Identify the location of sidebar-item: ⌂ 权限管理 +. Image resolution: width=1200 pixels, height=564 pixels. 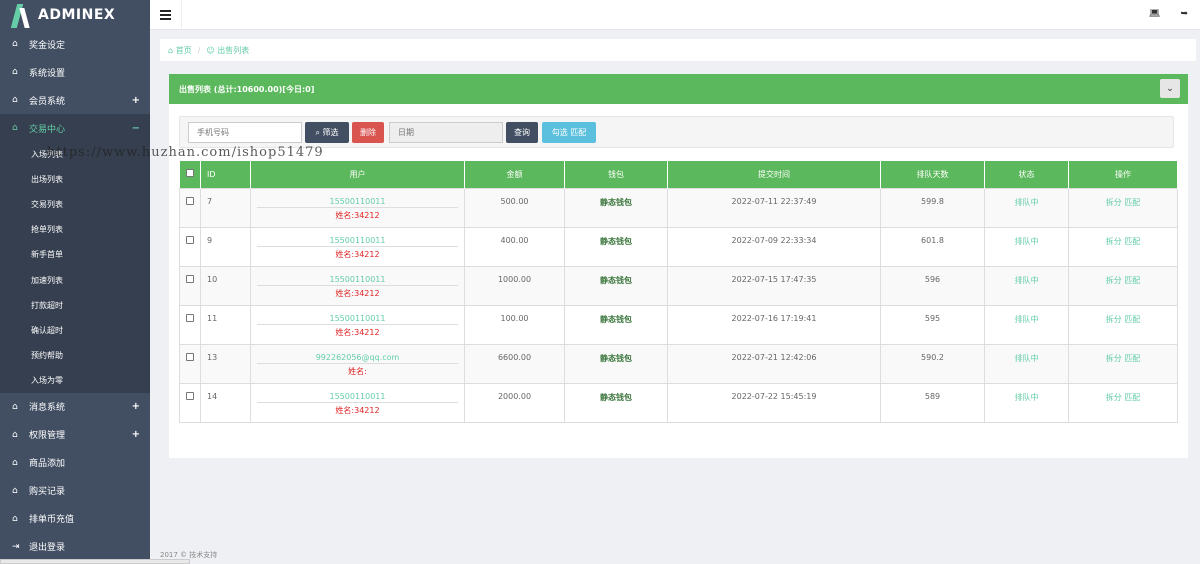
(75, 435).